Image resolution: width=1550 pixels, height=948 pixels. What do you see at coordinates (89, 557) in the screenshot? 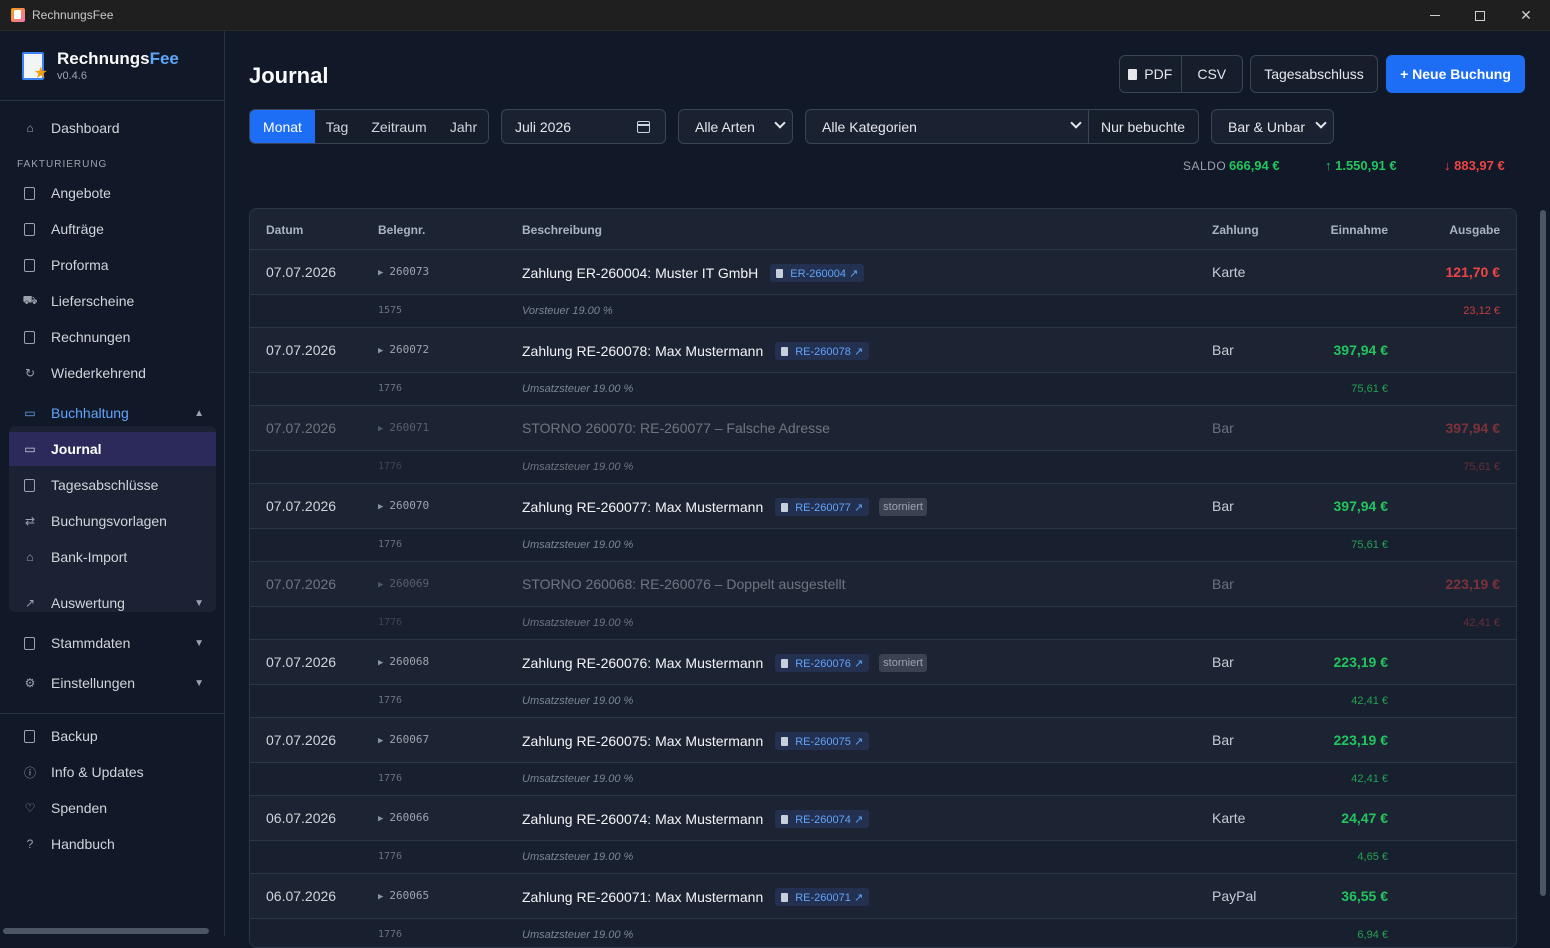
I see `sidebar-item-label: Bank-Import` at bounding box center [89, 557].